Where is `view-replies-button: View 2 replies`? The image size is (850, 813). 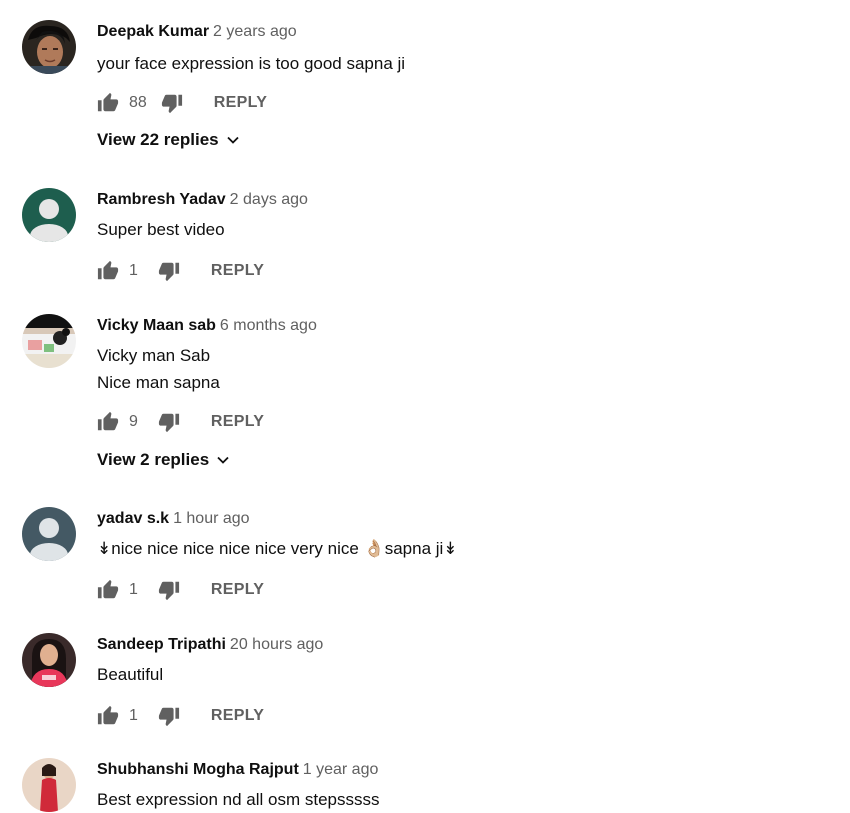
view-replies-button: View 2 replies is located at coordinates (163, 460).